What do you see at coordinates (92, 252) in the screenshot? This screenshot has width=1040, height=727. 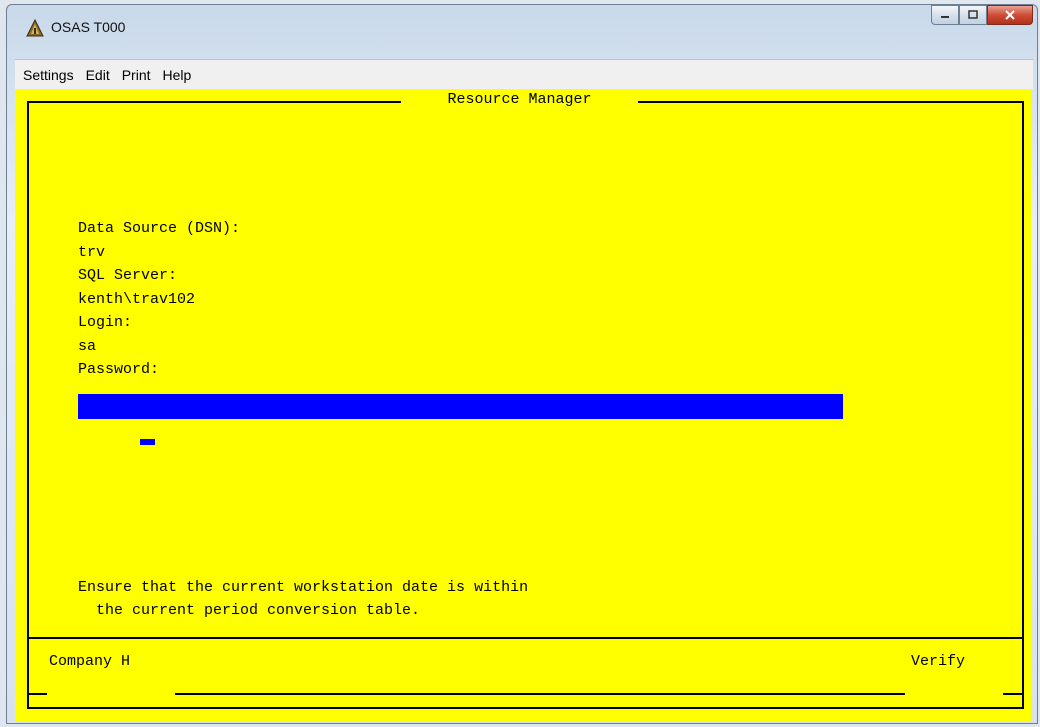 I see `dsn-value: trv` at bounding box center [92, 252].